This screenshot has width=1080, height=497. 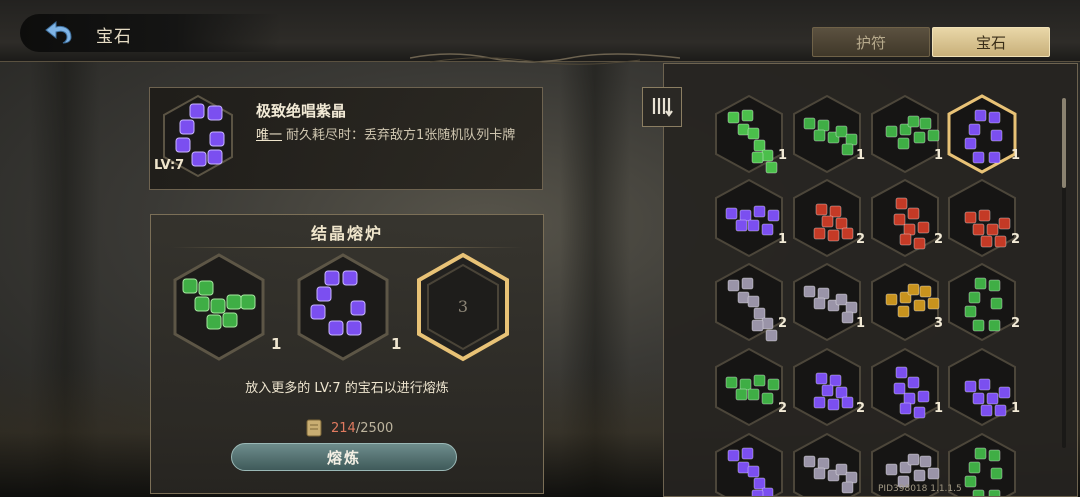 I want to click on inventory-scrollbar, so click(x=1064, y=273).